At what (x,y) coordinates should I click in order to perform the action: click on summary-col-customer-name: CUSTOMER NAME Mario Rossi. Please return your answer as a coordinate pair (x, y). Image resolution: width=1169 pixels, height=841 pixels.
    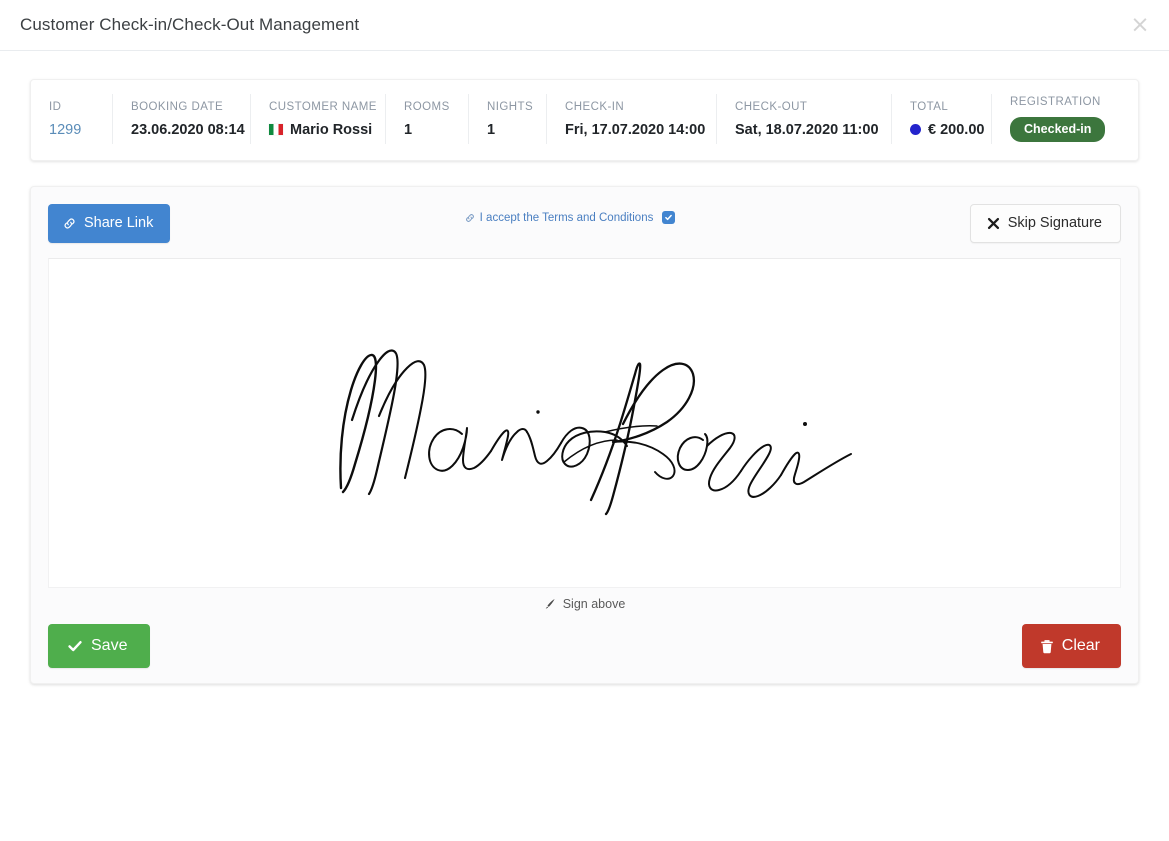
    Looking at the image, I should click on (318, 119).